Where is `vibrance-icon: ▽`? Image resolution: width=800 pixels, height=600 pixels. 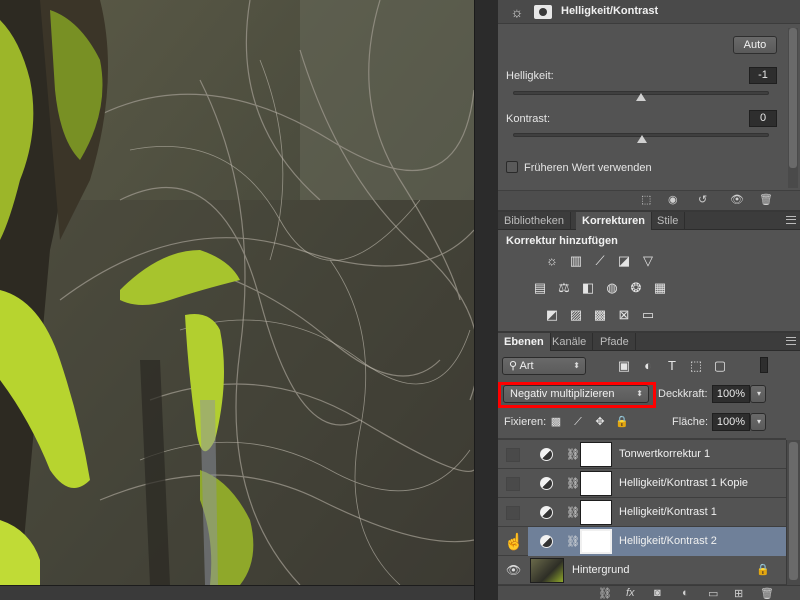 vibrance-icon: ▽ is located at coordinates (648, 261).